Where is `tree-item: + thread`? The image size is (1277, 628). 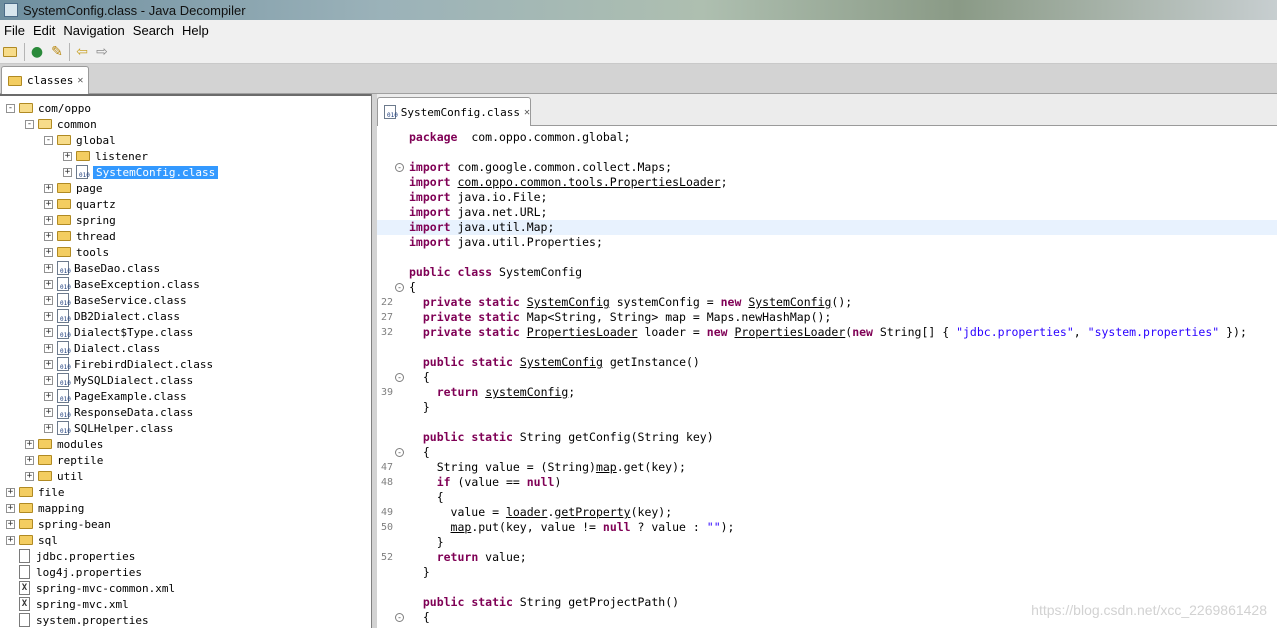
tree-item: + thread is located at coordinates (80, 236).